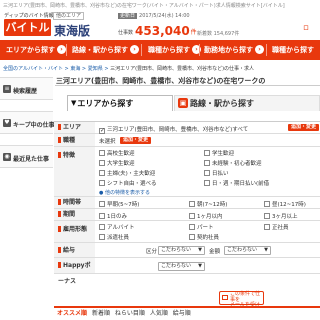  I want to click on sidebar: ≡ 検索履歴 ♥ キープ中の仕事 ◉ 最近見た仕事, so click(27, 128).